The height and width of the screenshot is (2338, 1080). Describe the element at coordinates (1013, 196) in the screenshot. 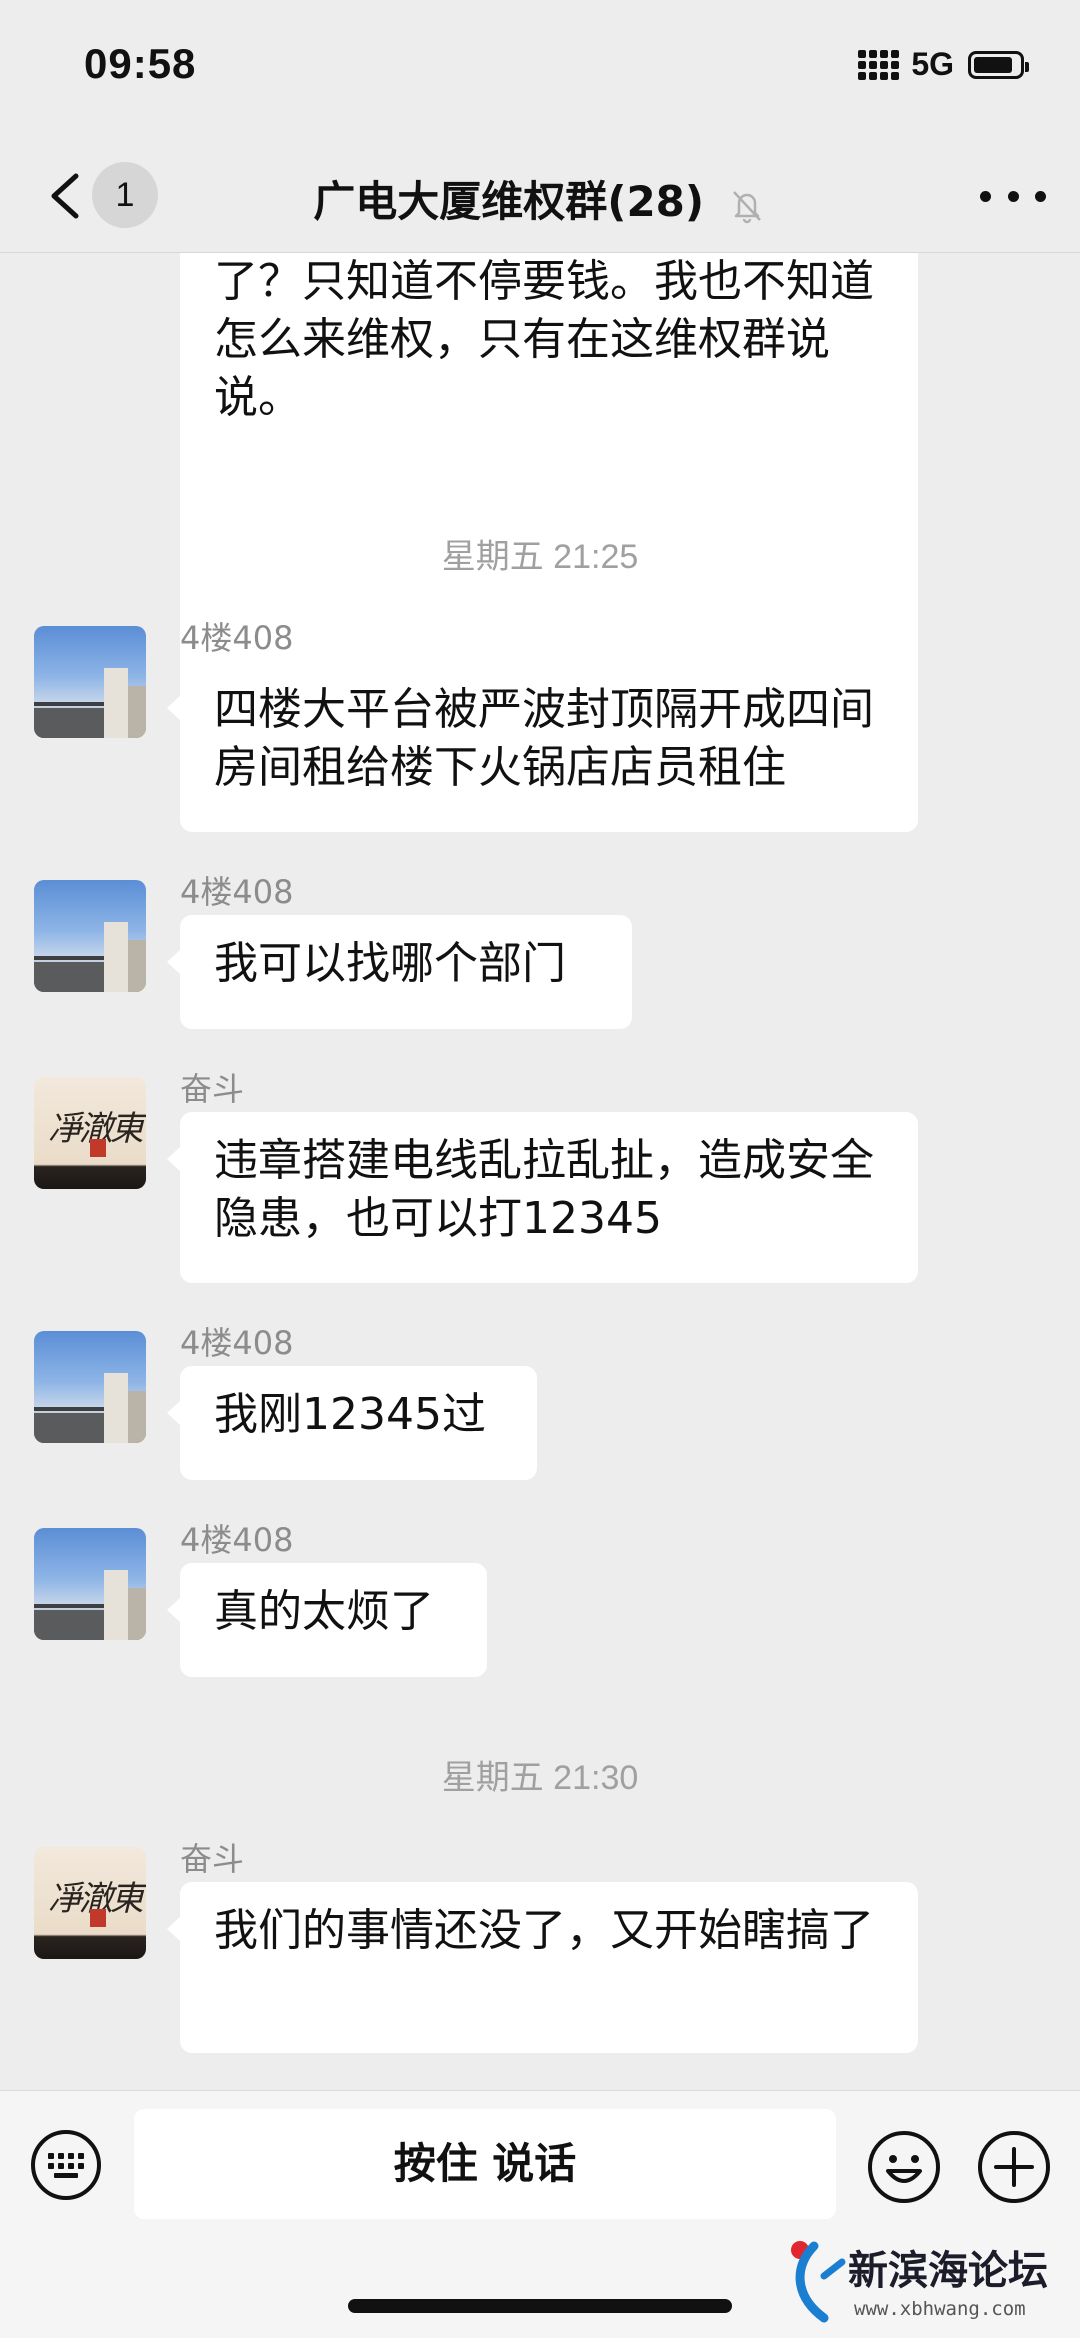

I see `more-options-icon` at that location.